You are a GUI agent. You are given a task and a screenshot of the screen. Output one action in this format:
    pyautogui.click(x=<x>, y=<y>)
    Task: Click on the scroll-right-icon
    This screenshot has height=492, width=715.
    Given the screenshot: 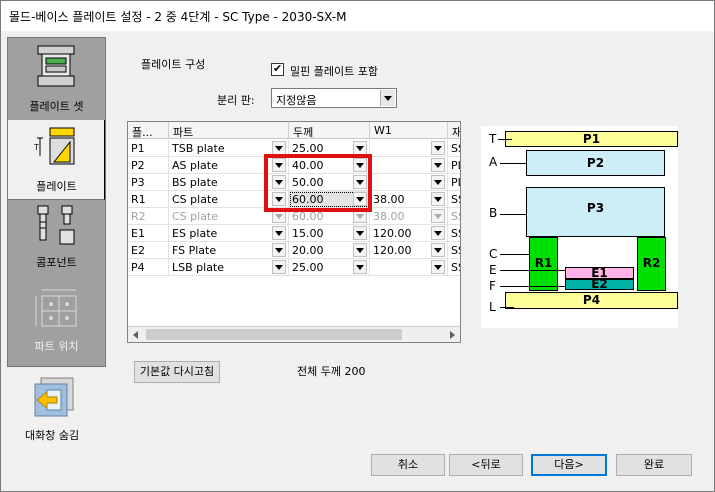 What is the action you would take?
    pyautogui.click(x=452, y=334)
    